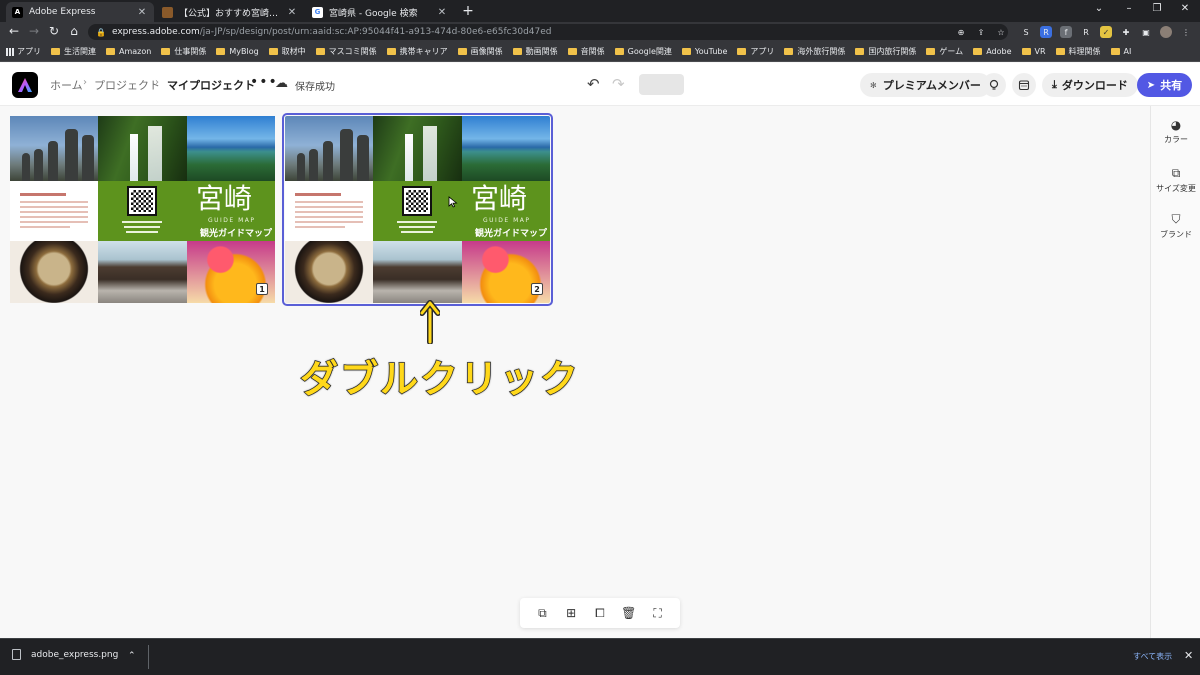  What do you see at coordinates (1166, 32) in the screenshot?
I see `profile-avatar` at bounding box center [1166, 32].